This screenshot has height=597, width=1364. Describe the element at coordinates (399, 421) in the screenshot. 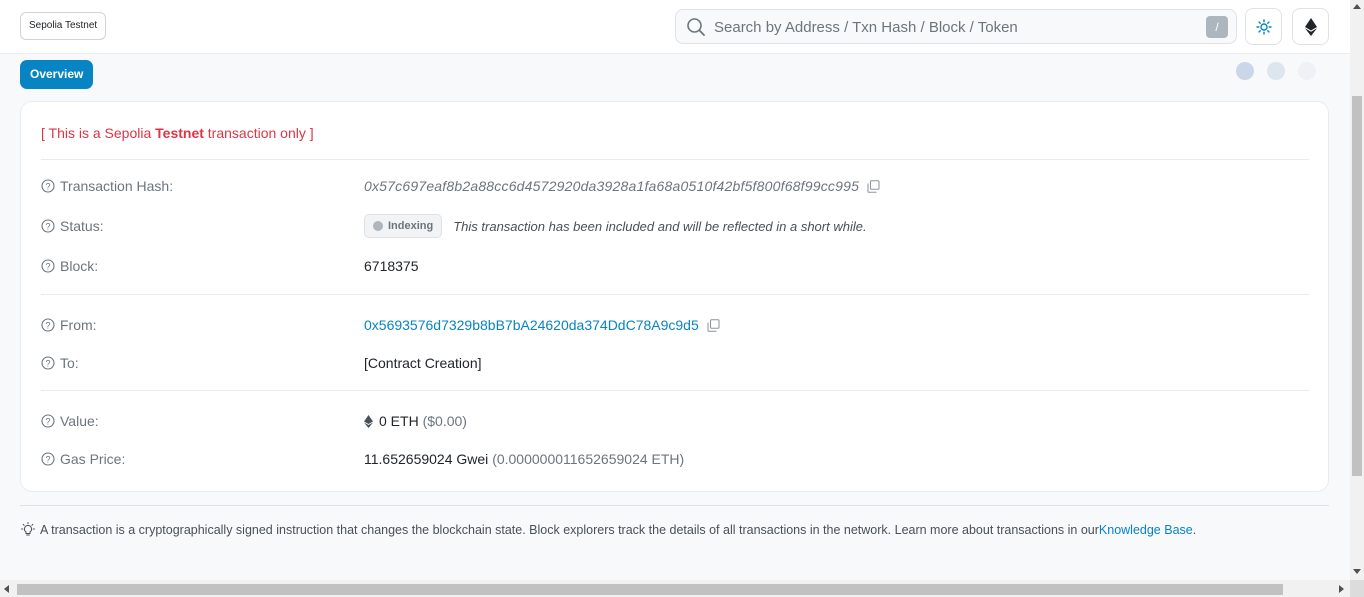

I see `value-eth: 0 ETH` at that location.